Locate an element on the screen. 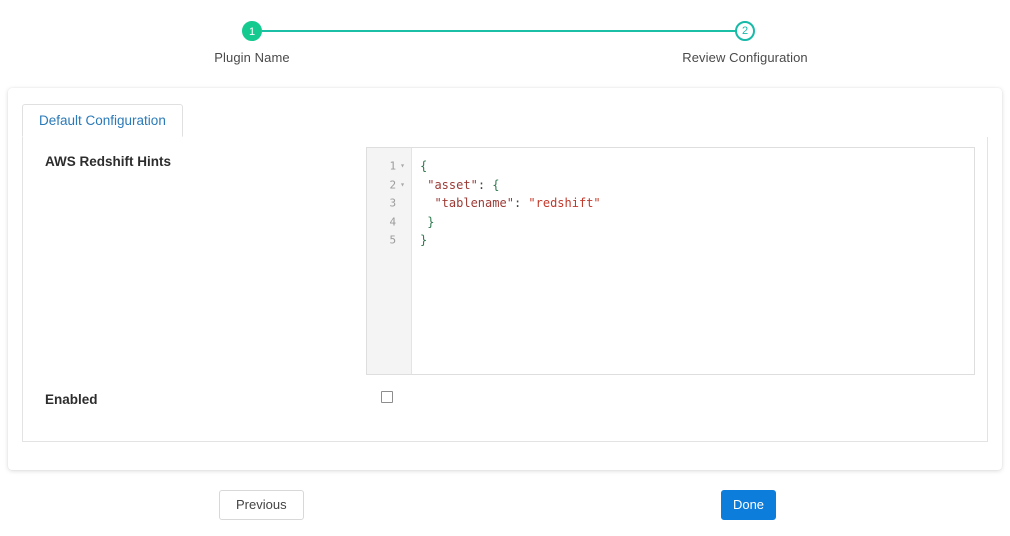 The image size is (1010, 536). gutter-line-5: 5▾ is located at coordinates (389, 240).